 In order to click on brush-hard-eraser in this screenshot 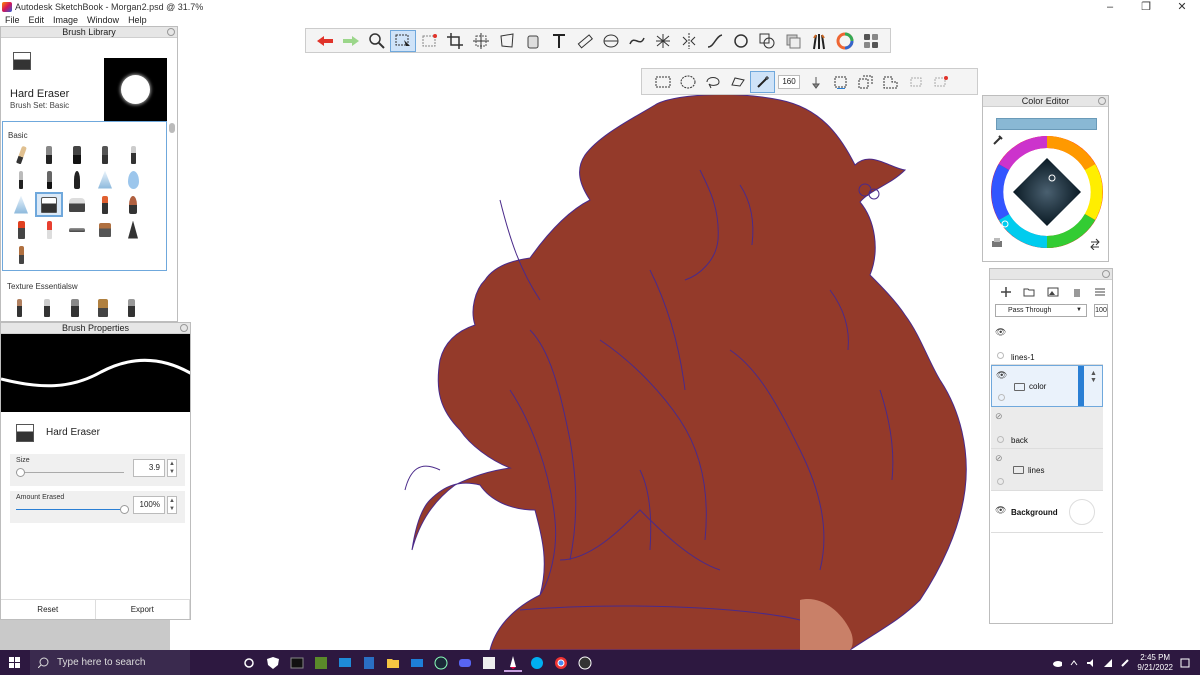, I will do `click(49, 204)`.